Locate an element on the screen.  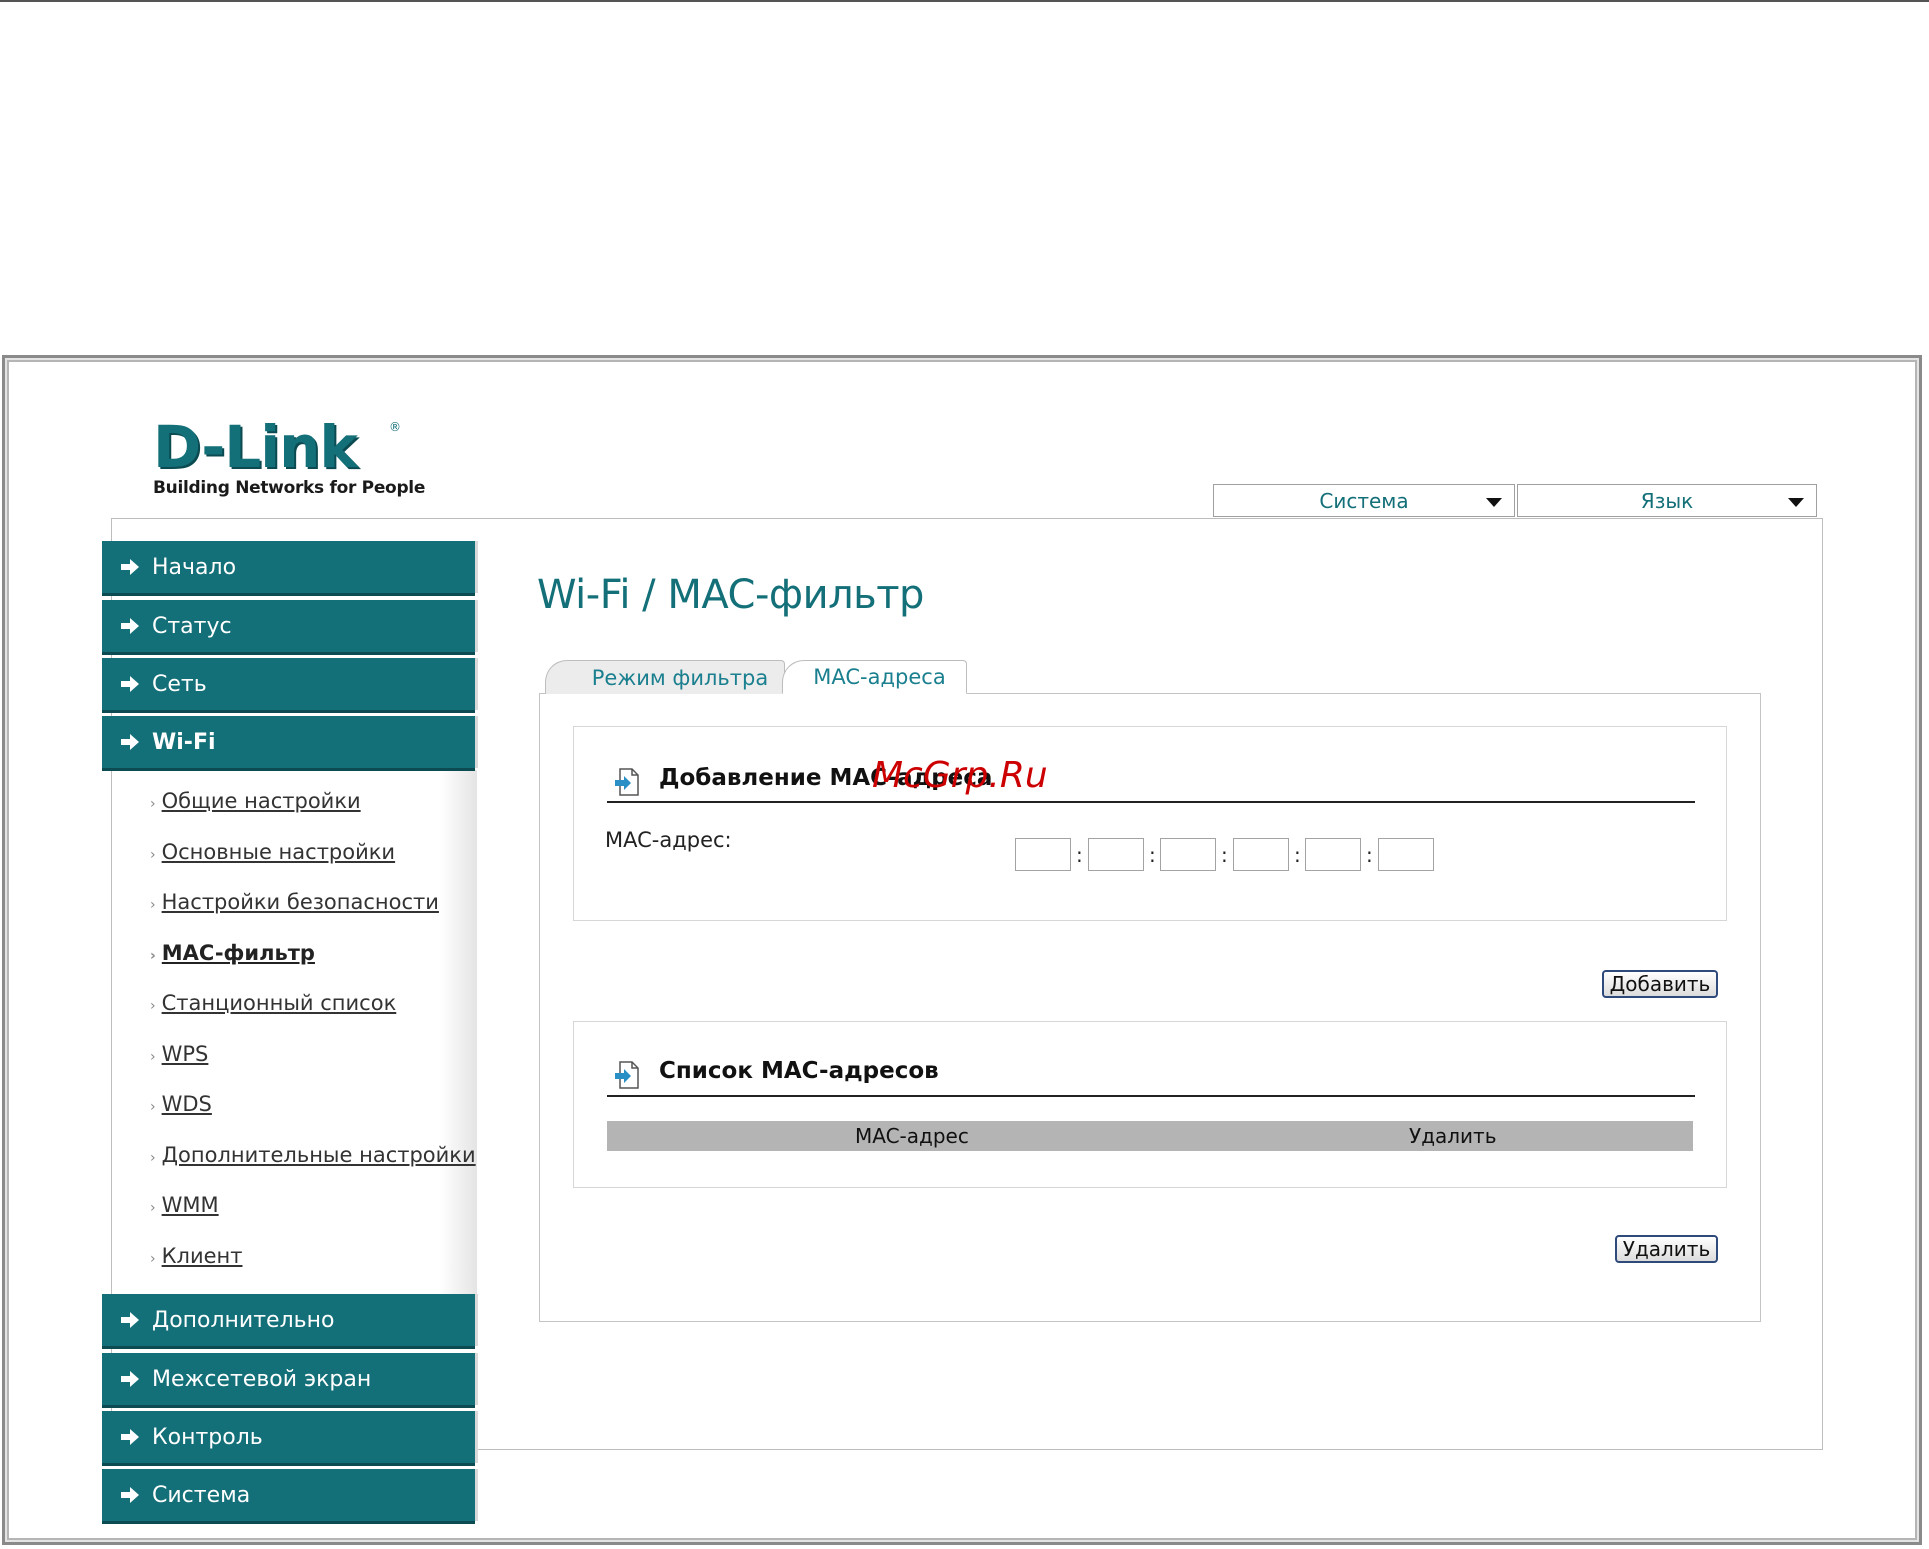
sidebar-item-label: Начало is located at coordinates (194, 567).